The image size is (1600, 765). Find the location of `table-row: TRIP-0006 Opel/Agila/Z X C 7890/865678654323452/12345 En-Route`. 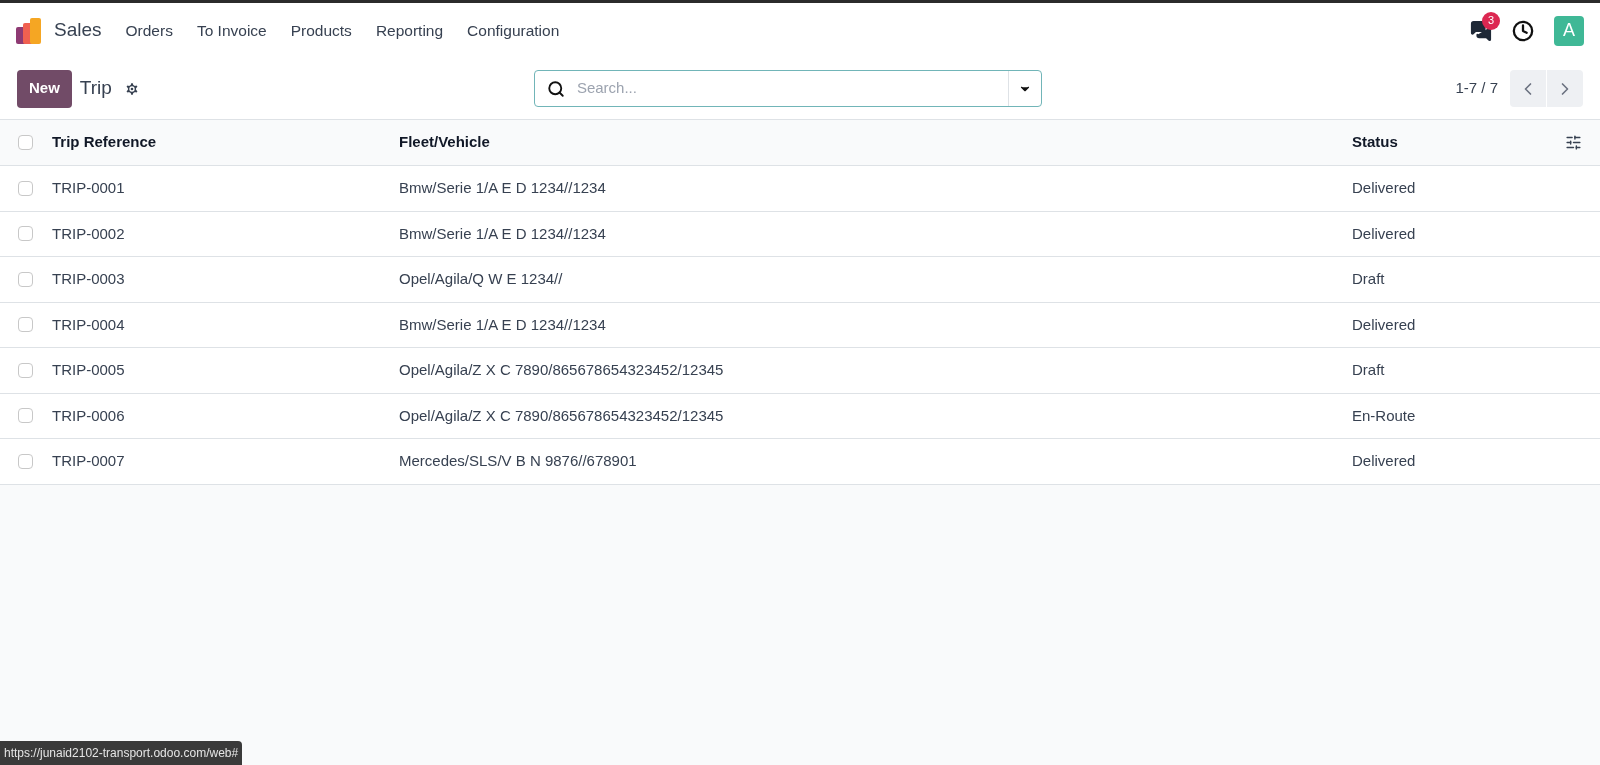

table-row: TRIP-0006 Opel/Agila/Z X C 7890/865678654323452/12345 En-Route is located at coordinates (800, 416).